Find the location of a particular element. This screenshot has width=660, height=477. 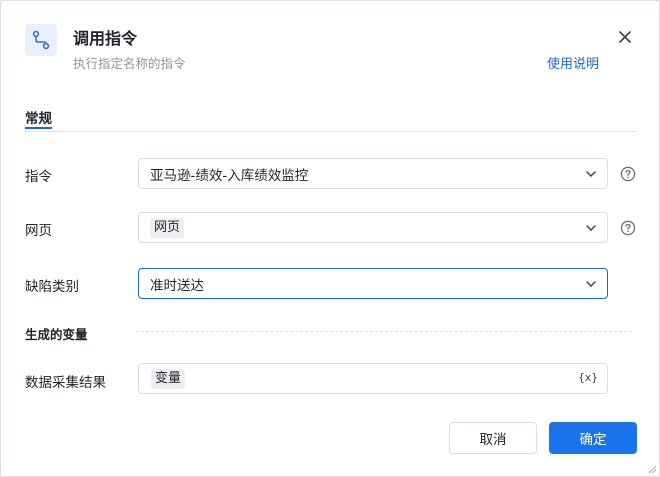

defect-type-label: 缺陷类别 is located at coordinates (52, 287).